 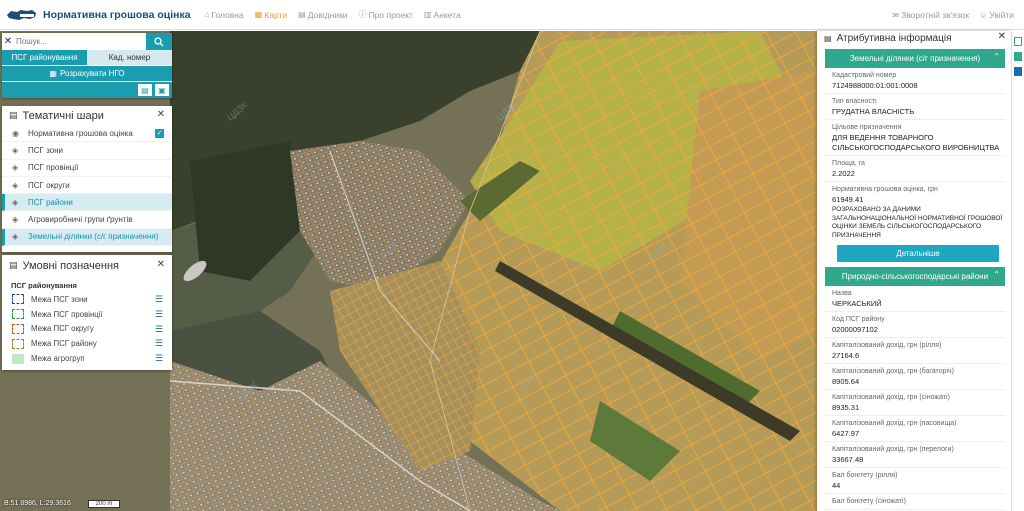 What do you see at coordinates (915, 58) in the screenshot?
I see `section-land-plots: Земельні ділянки (с/г призначення) ⌃` at bounding box center [915, 58].